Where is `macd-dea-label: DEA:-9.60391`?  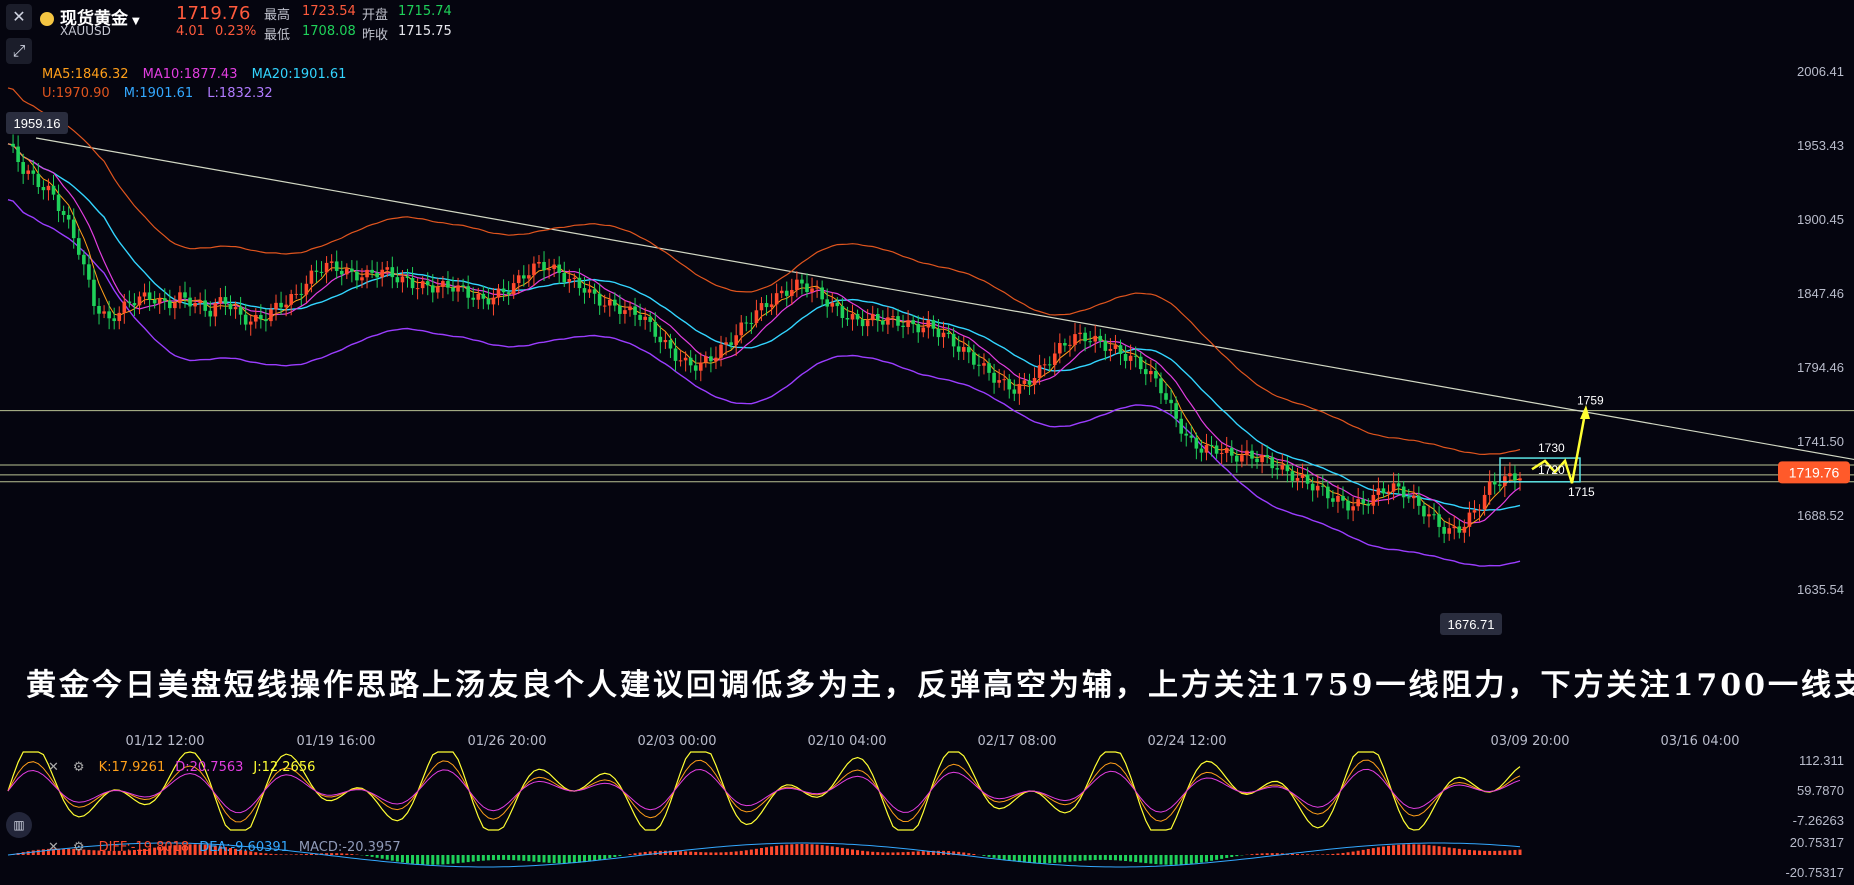 macd-dea-label: DEA:-9.60391 is located at coordinates (244, 847).